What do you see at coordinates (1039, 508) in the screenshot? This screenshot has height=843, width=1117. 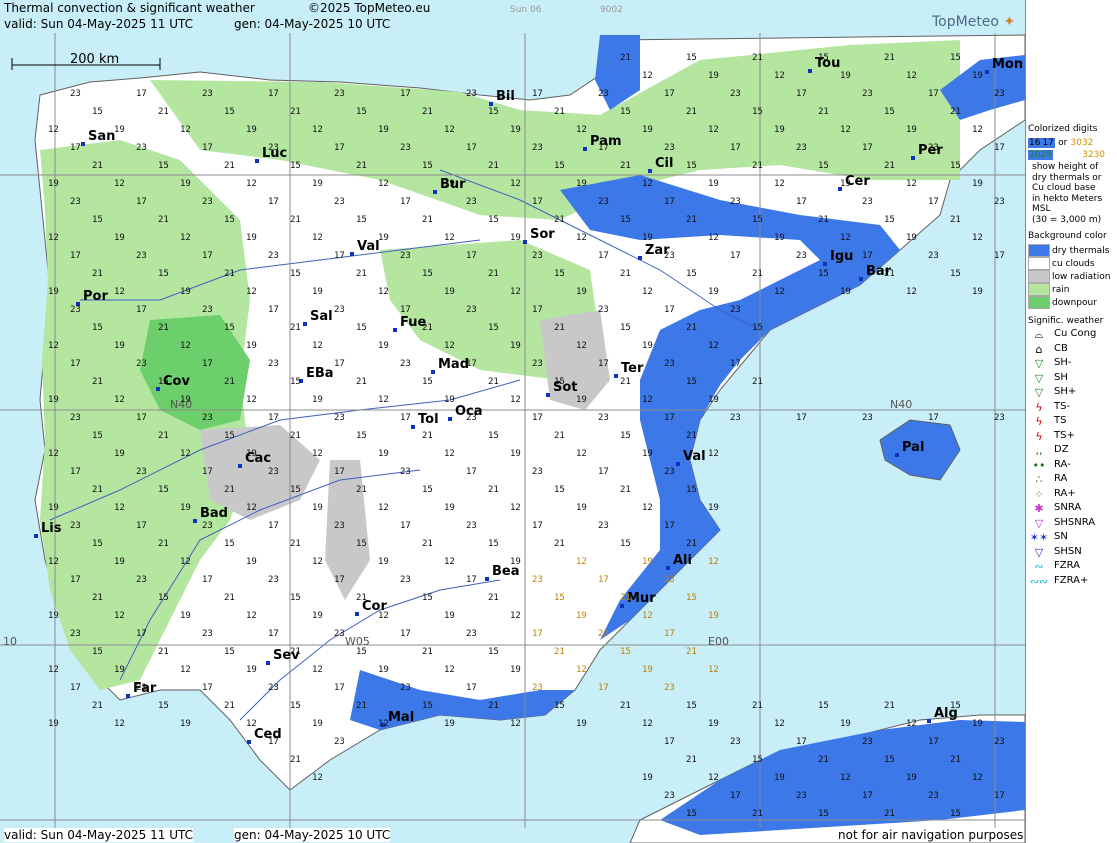 I see `snow-rain-icon: ✱` at bounding box center [1039, 508].